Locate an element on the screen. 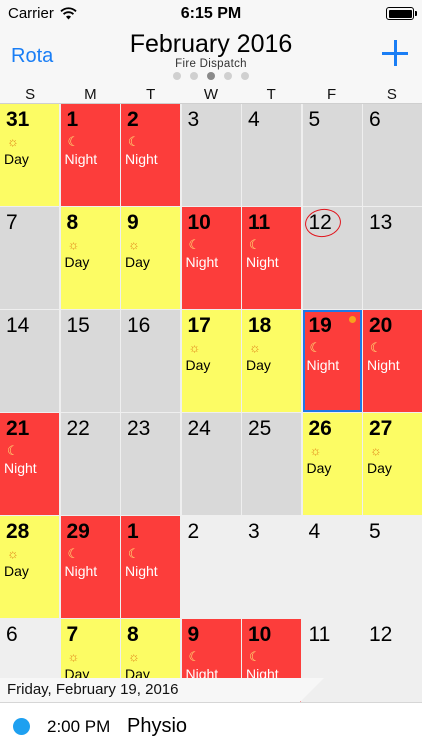  day-cell: 17 ☼ Day is located at coordinates (211, 361).